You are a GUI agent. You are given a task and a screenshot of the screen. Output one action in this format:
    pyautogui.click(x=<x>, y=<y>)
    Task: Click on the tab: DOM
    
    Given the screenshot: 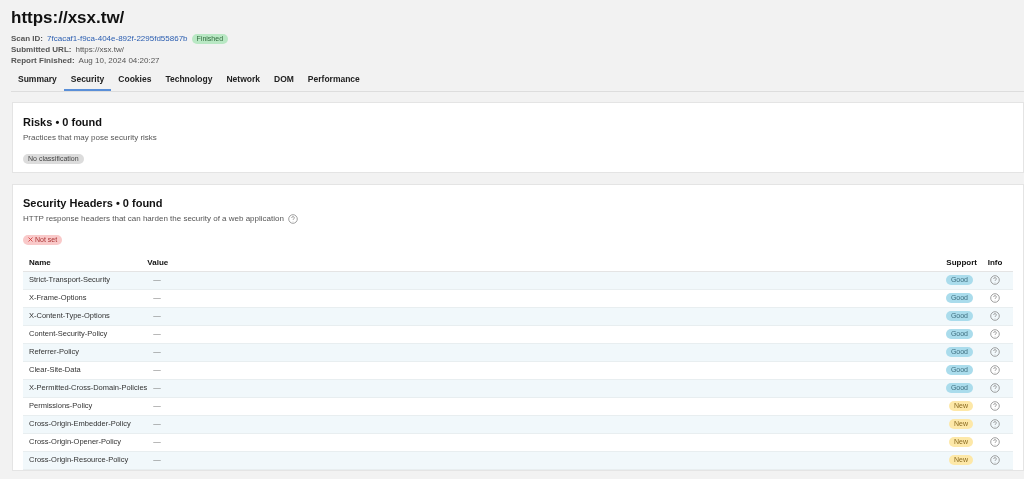 What is the action you would take?
    pyautogui.click(x=284, y=80)
    